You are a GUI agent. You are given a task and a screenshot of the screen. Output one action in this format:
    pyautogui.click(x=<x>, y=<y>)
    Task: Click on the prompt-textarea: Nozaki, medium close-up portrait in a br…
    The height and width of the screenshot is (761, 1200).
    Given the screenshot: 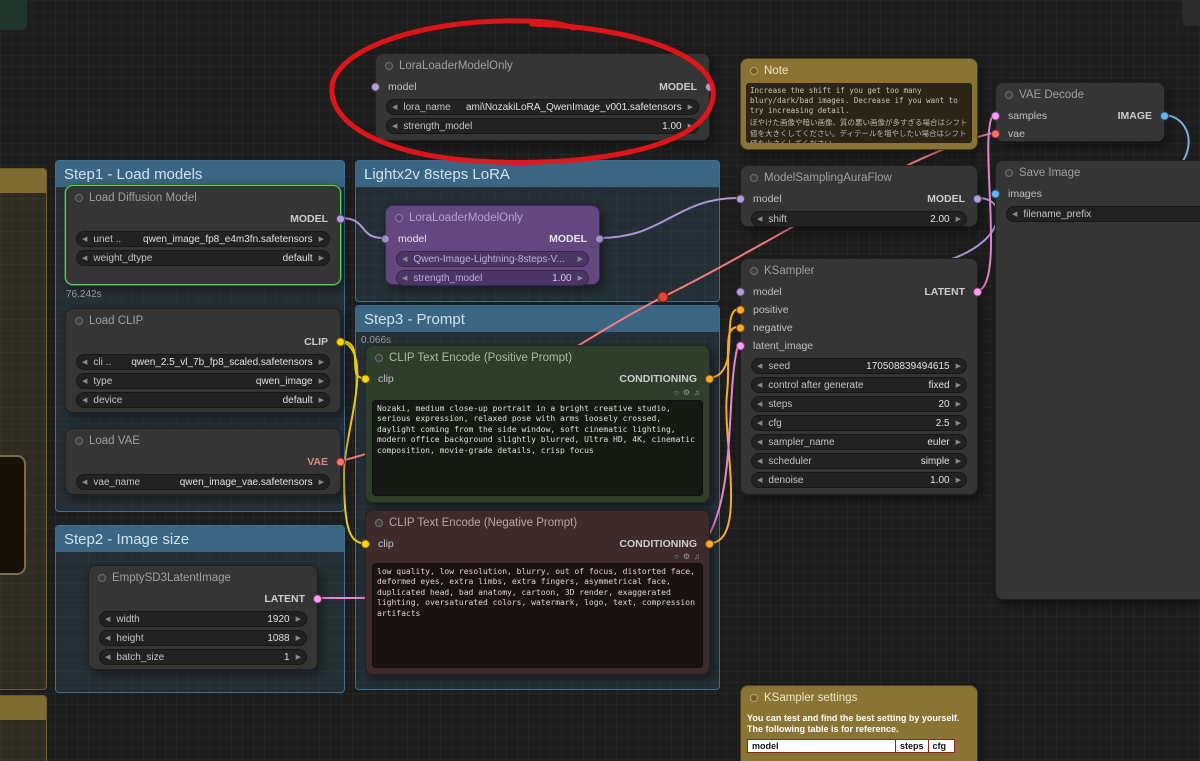 What is the action you would take?
    pyautogui.click(x=537, y=448)
    